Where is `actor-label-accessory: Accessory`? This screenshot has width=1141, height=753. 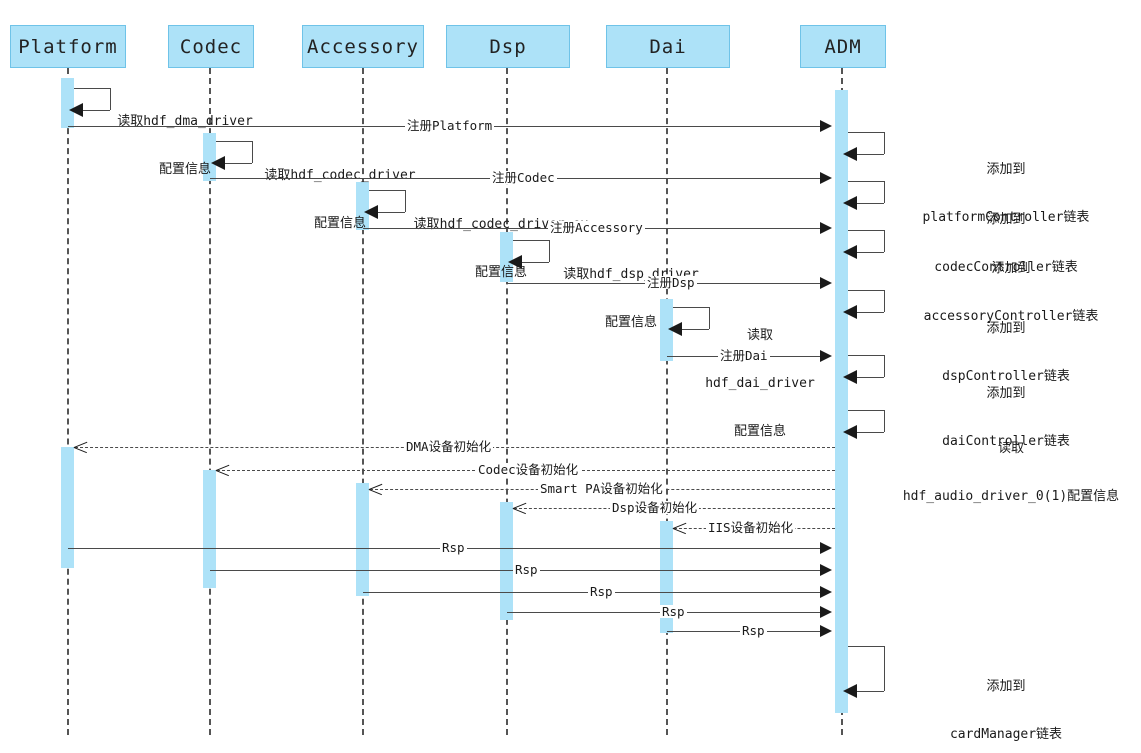 actor-label-accessory: Accessory is located at coordinates (363, 46).